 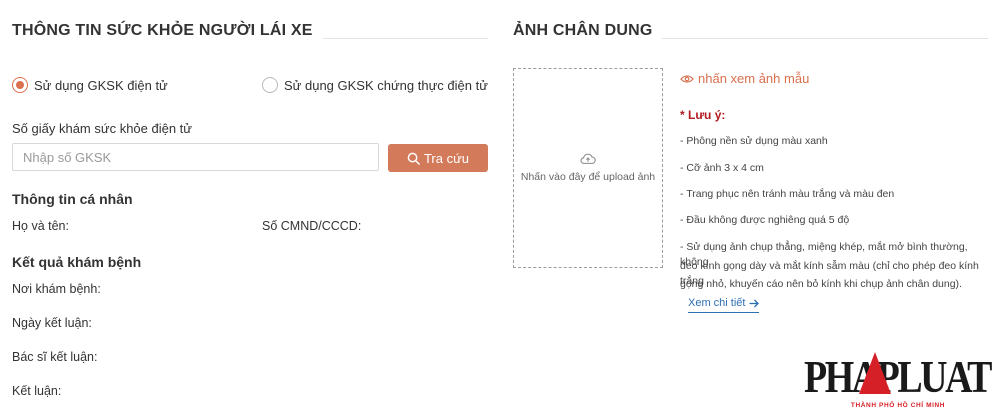 What do you see at coordinates (312, 226) in the screenshot?
I see `id-number-label: Số CMND/CCCD:` at bounding box center [312, 226].